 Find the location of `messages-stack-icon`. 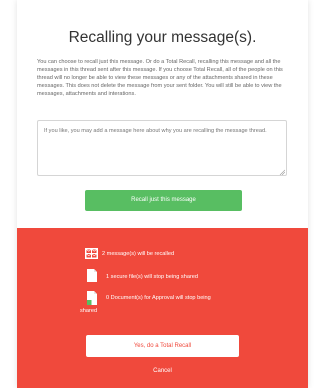

messages-stack-icon is located at coordinates (91, 253).